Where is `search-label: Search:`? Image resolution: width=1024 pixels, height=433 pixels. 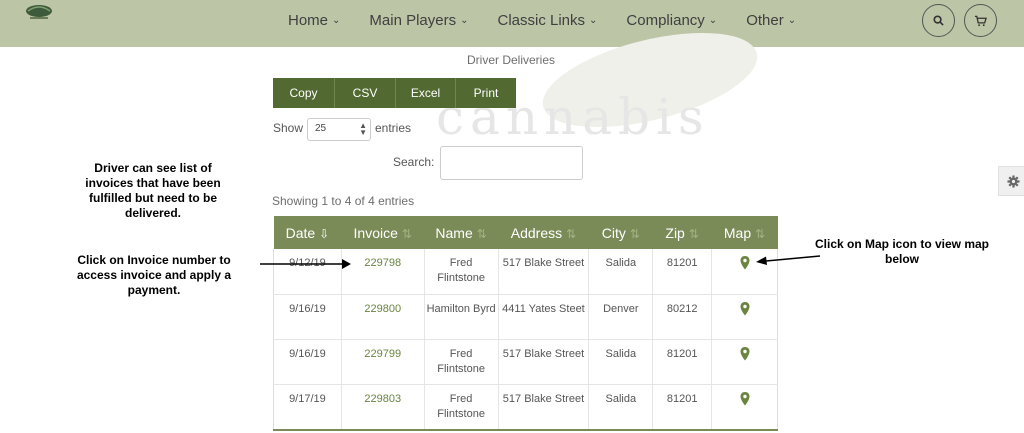
search-label: Search: is located at coordinates (414, 162).